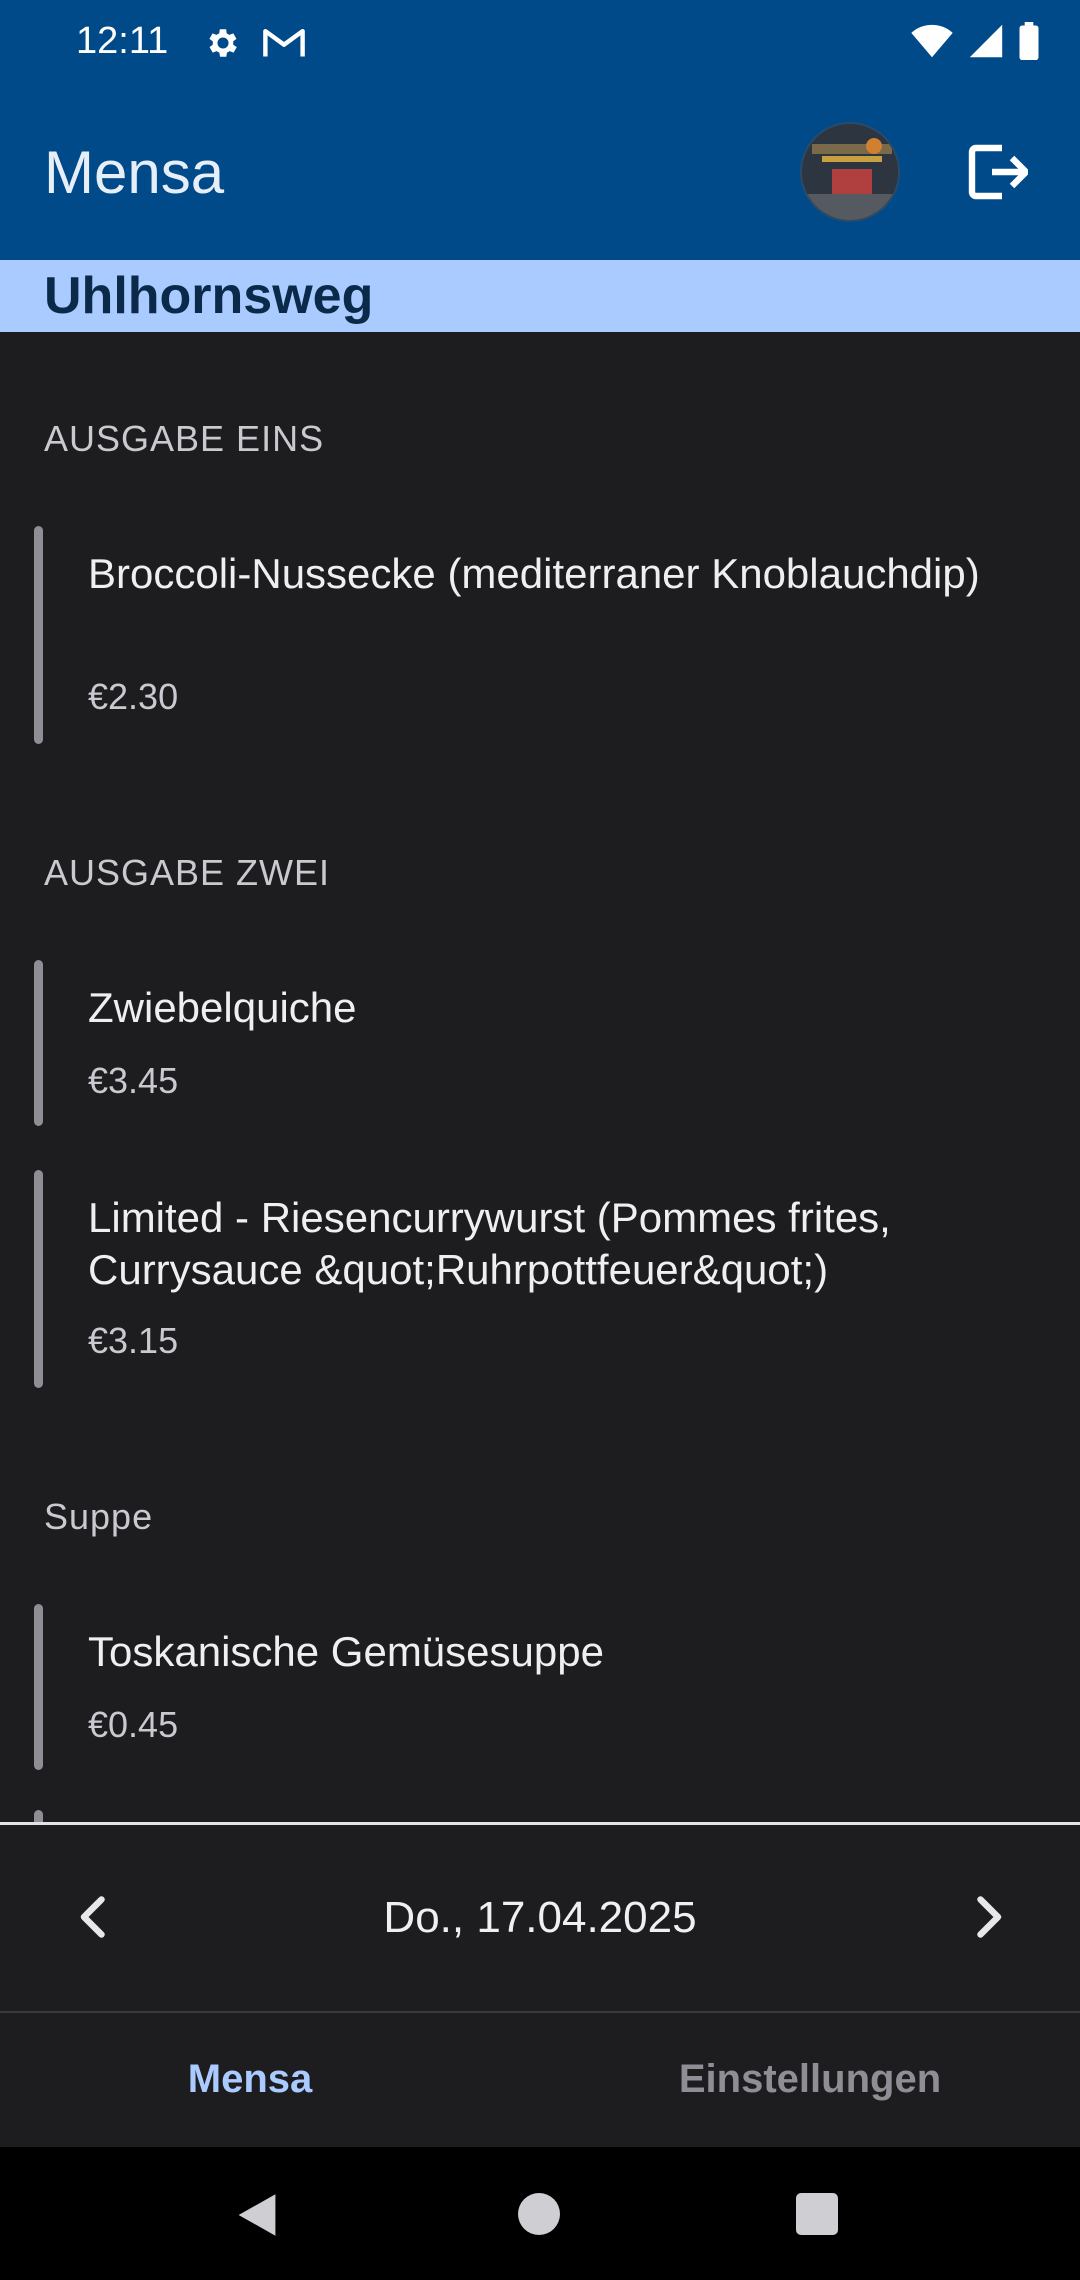  I want to click on gmail-icon, so click(284, 42).